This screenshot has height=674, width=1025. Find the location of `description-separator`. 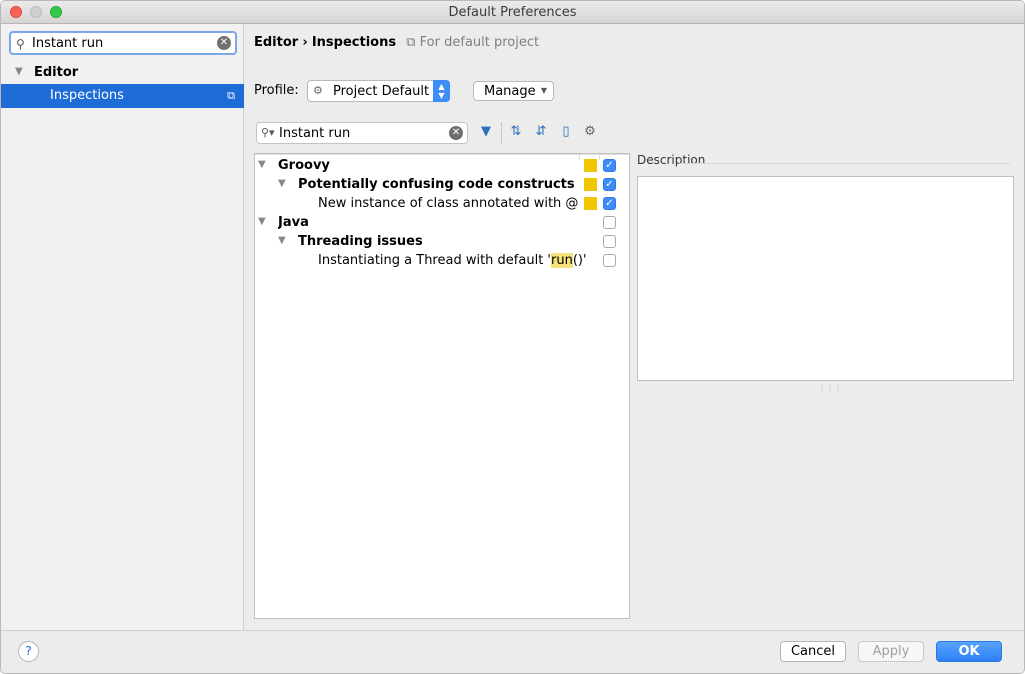

description-separator is located at coordinates (844, 163).